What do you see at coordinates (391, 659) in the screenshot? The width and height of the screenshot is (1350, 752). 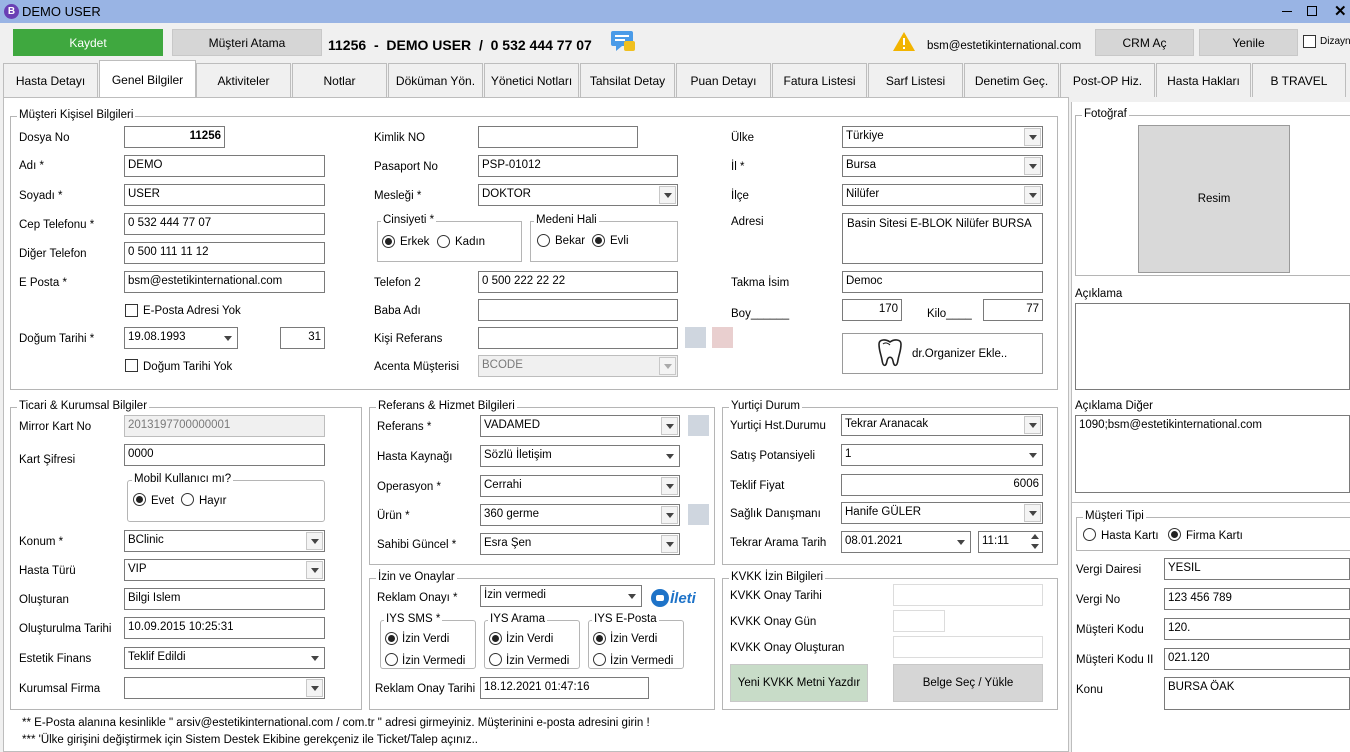 I see `sms-deny-radio` at bounding box center [391, 659].